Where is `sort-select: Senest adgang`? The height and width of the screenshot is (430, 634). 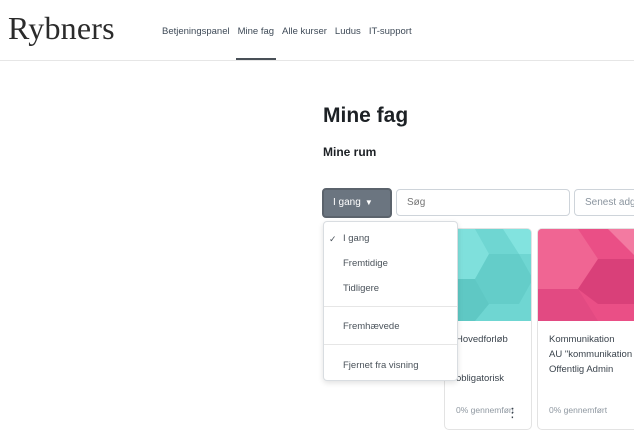 sort-select: Senest adgang is located at coordinates (604, 202).